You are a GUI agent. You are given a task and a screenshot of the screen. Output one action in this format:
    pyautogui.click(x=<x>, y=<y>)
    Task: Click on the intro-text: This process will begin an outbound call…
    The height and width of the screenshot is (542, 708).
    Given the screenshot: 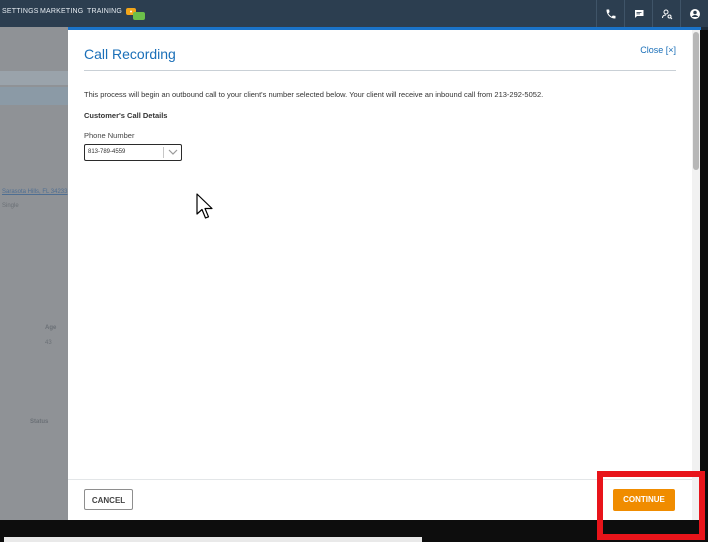 What is the action you would take?
    pyautogui.click(x=314, y=94)
    